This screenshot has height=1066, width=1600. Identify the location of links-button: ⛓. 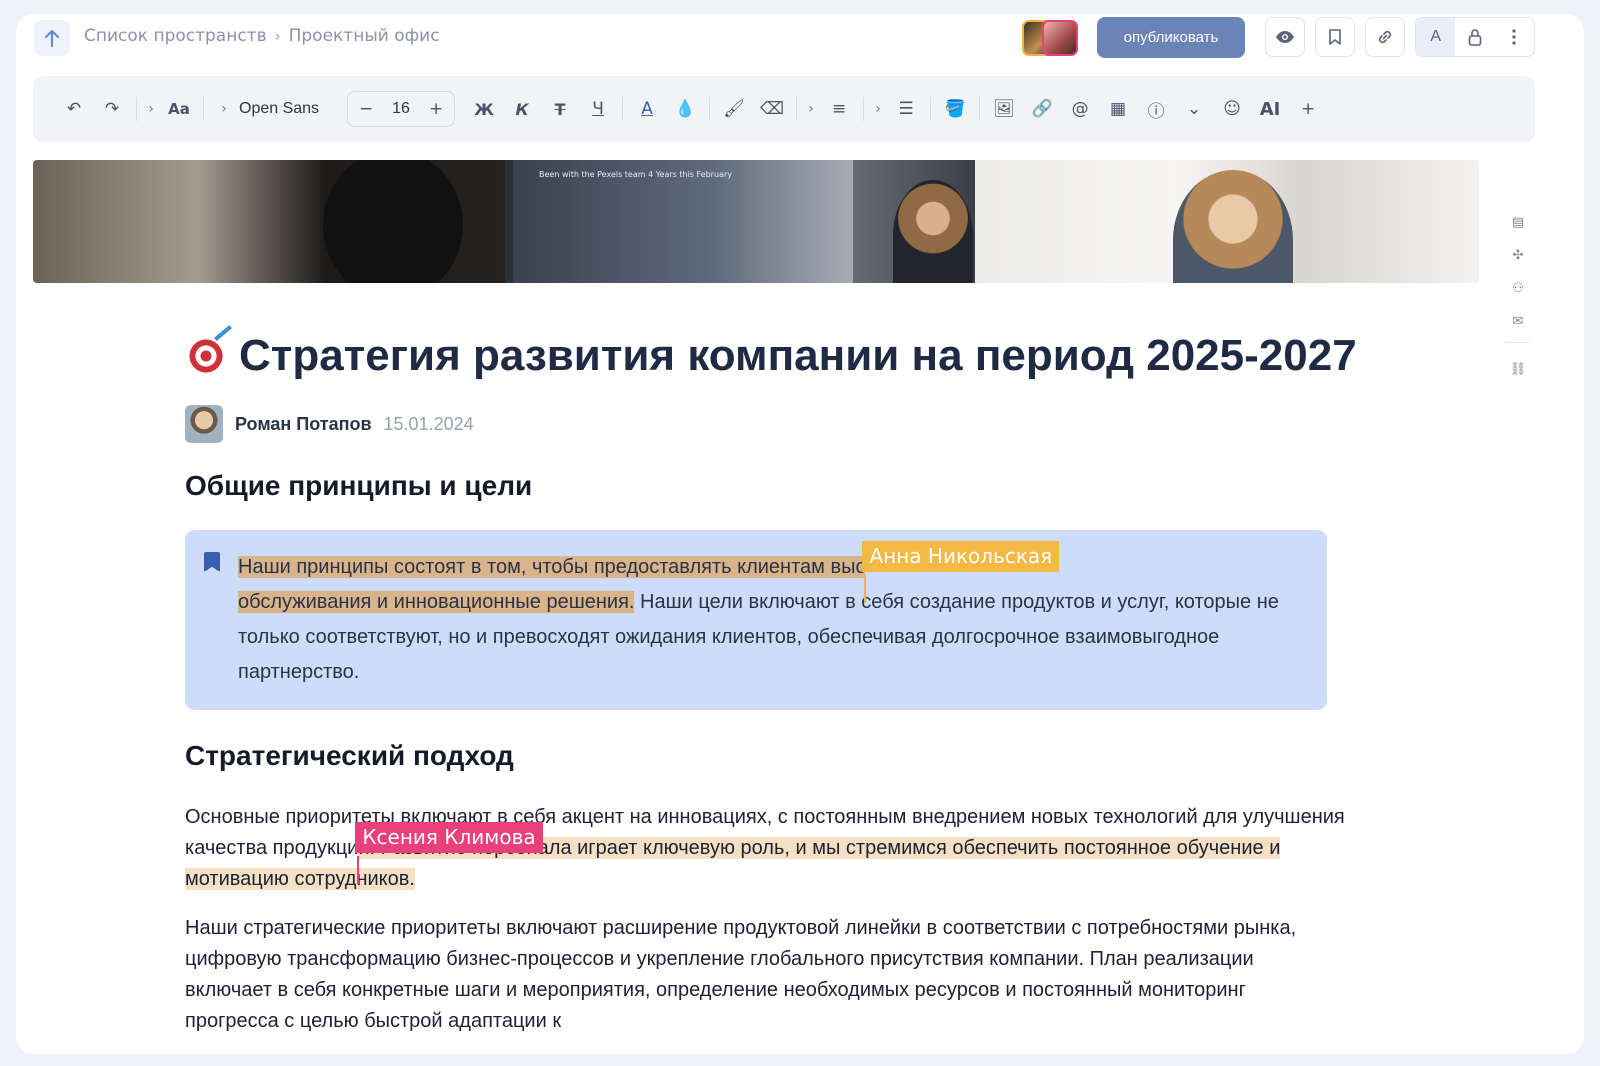
(1518, 369).